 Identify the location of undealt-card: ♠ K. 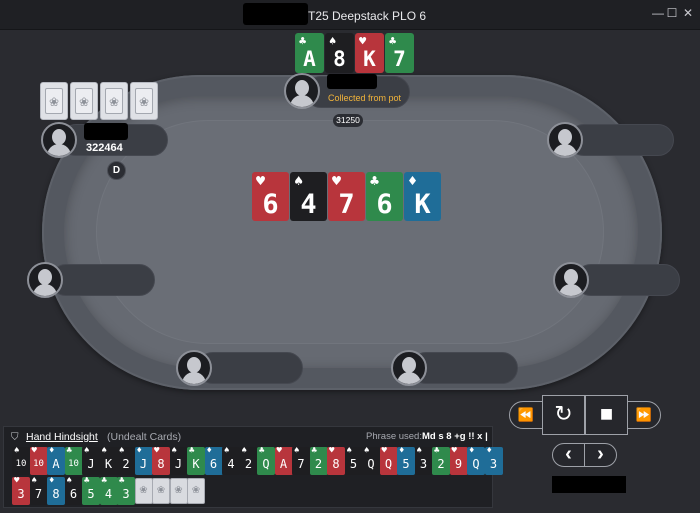
(108, 461).